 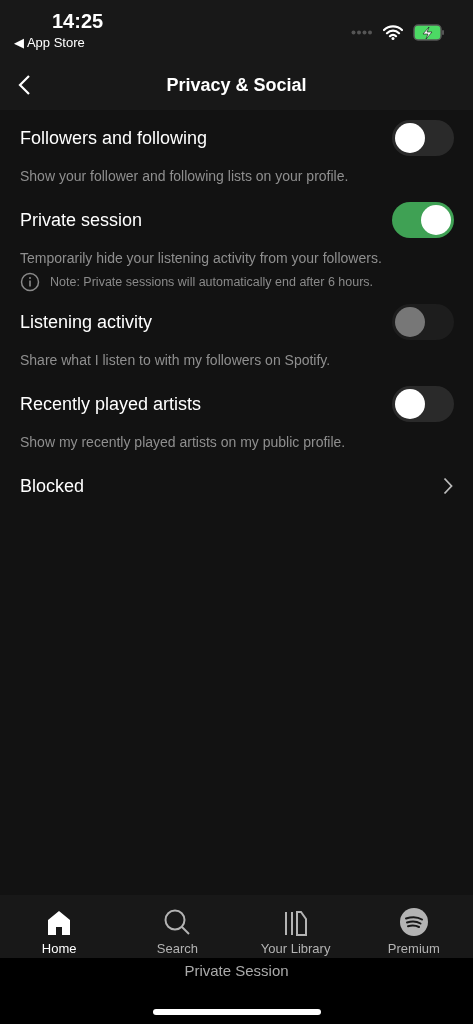 I want to click on setting-label: Followers and following, so click(x=114, y=138).